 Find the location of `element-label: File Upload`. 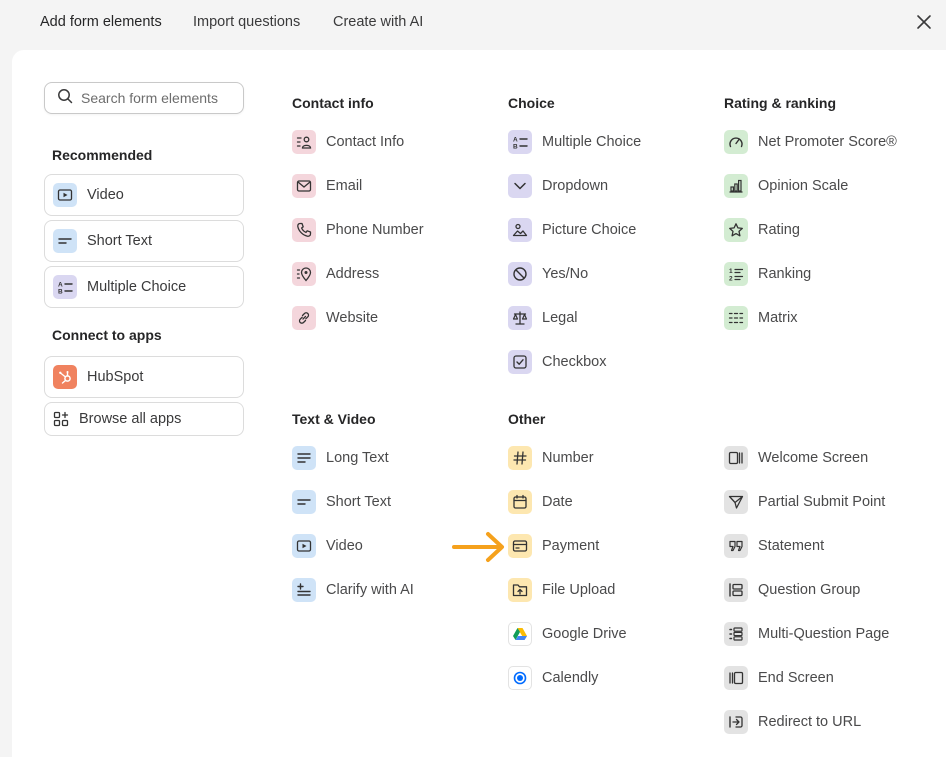

element-label: File Upload is located at coordinates (579, 590).